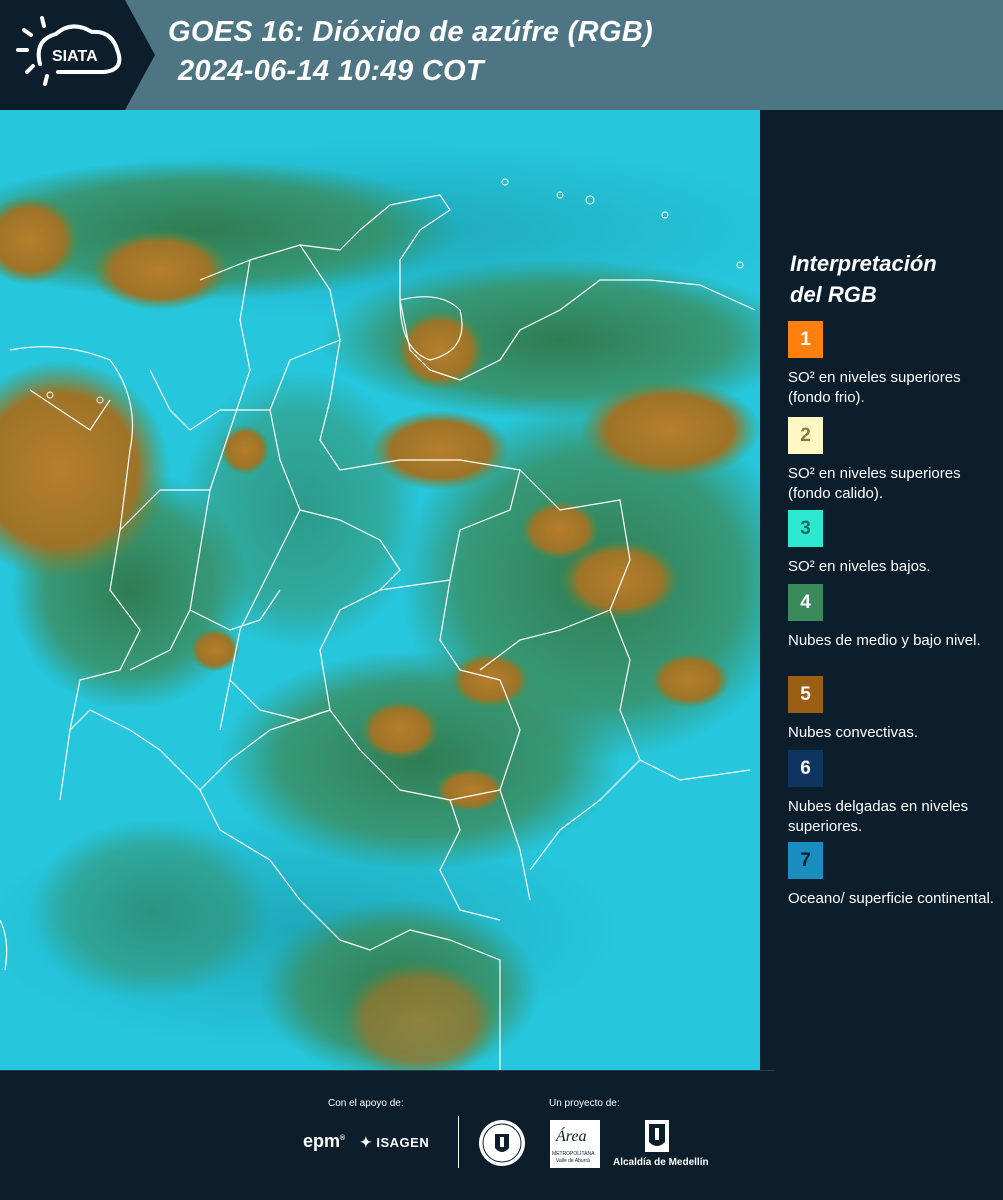 The image size is (1003, 1200). What do you see at coordinates (805, 768) in the screenshot?
I see `legend-swatch-6: 6` at bounding box center [805, 768].